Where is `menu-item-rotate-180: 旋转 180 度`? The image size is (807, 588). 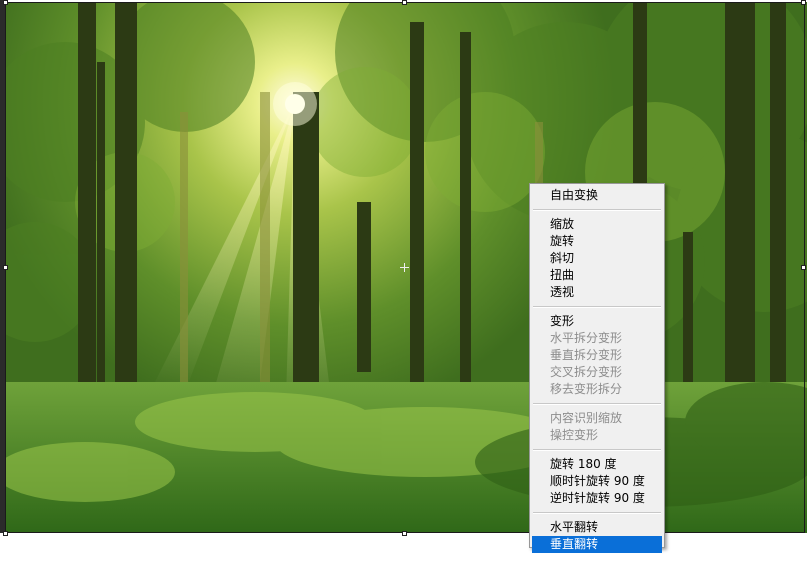
menu-item-rotate-180: 旋转 180 度 is located at coordinates (597, 464).